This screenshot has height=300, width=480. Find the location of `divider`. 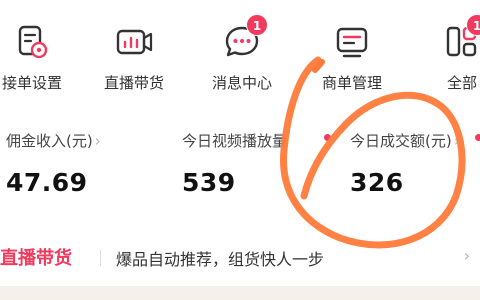

divider is located at coordinates (100, 258).